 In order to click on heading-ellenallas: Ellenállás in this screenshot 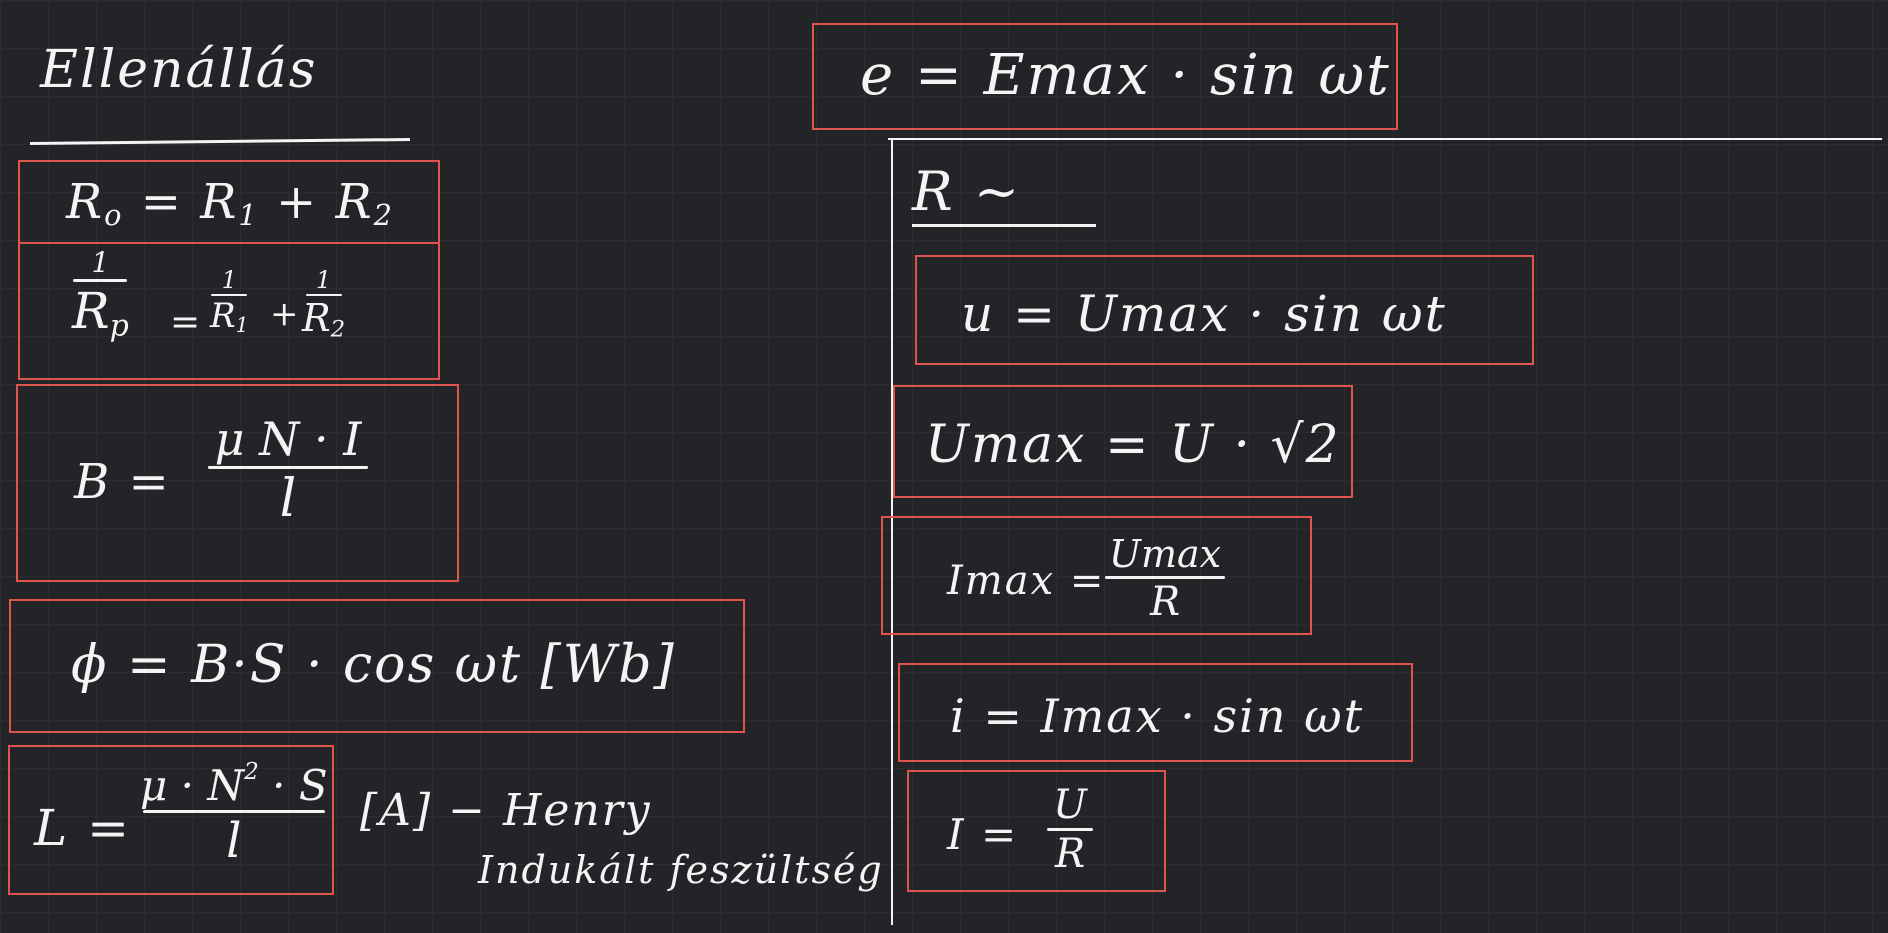, I will do `click(179, 70)`.